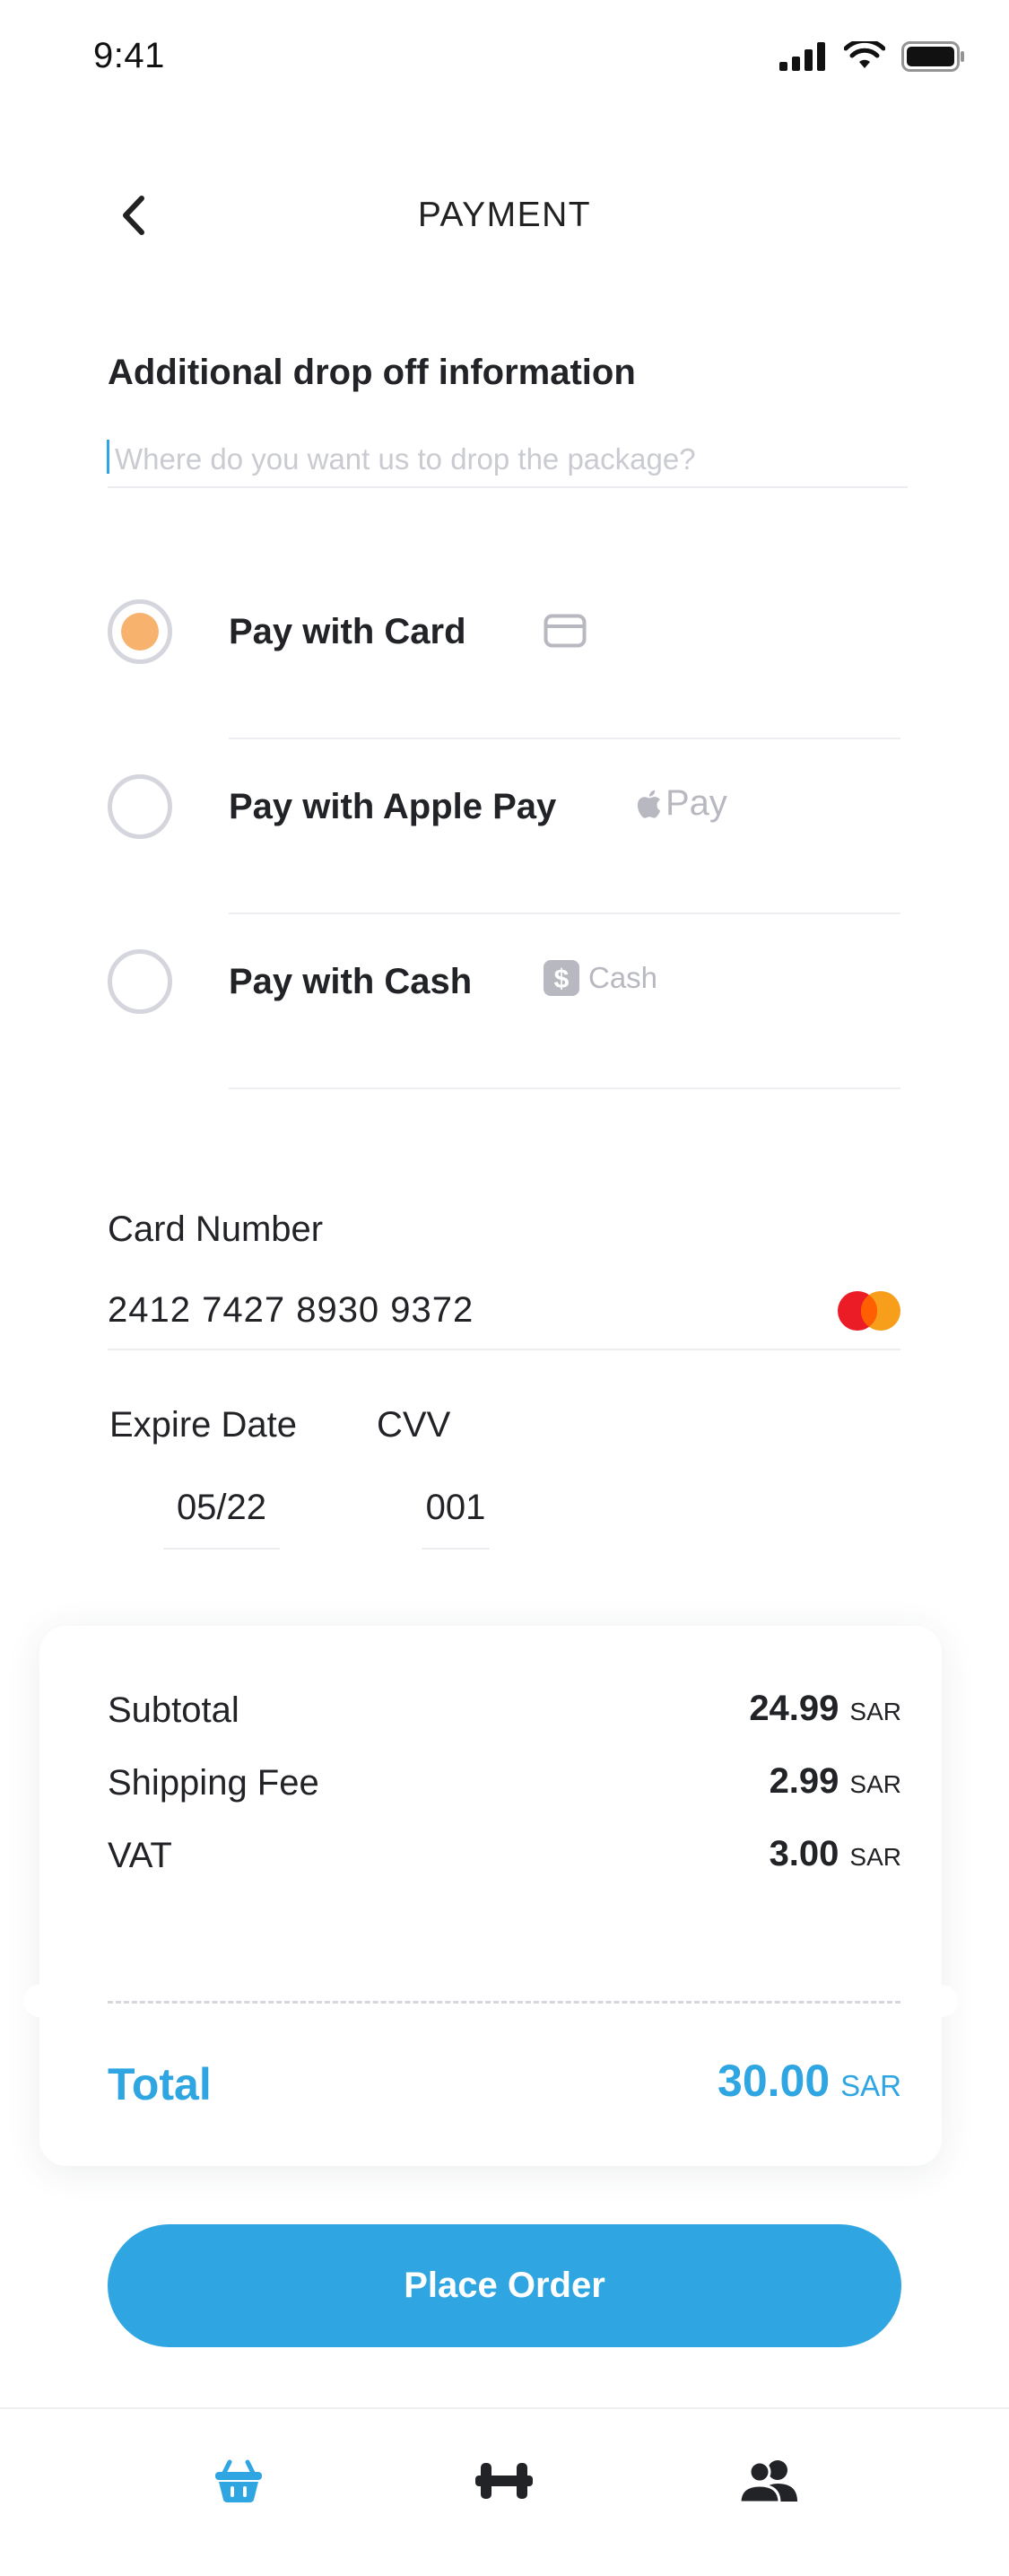 This screenshot has width=1009, height=2576. I want to click on total-currency: SAR, so click(870, 2085).